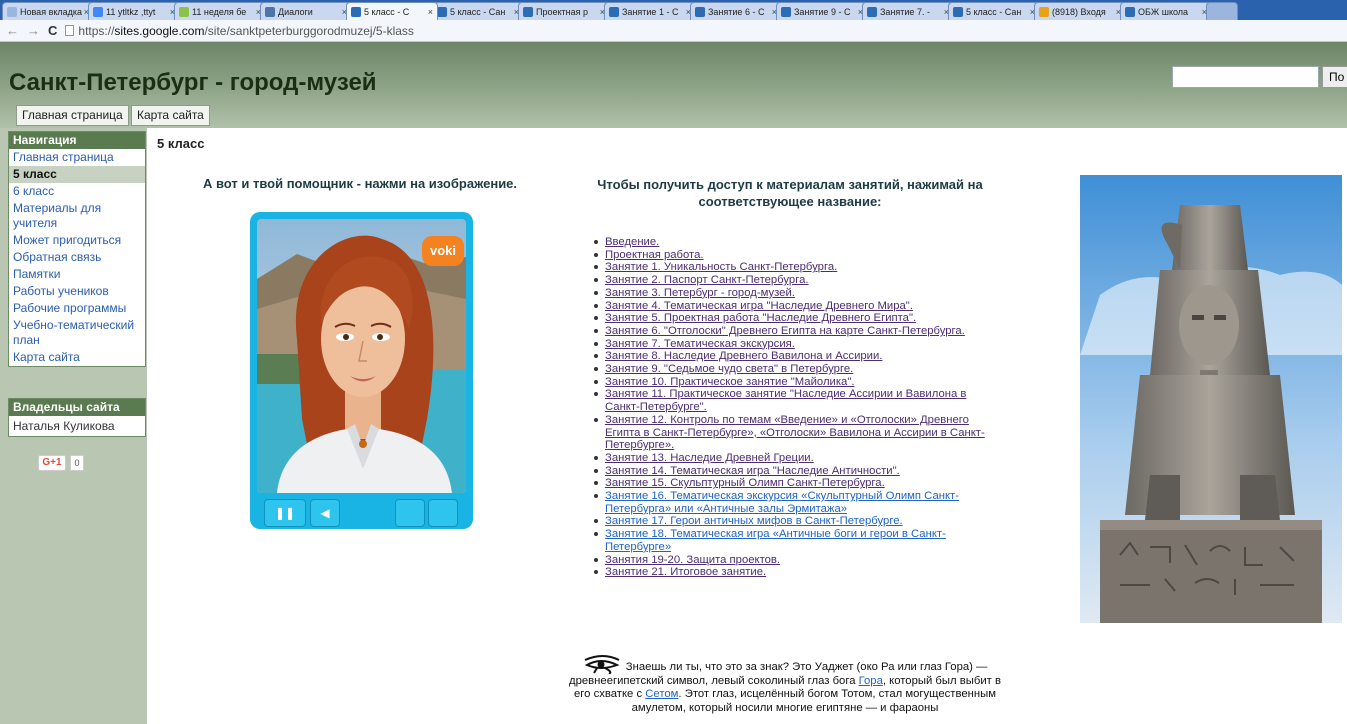 The height and width of the screenshot is (724, 1347). I want to click on browser-tab: Занятие 7. - ×, so click(908, 11).